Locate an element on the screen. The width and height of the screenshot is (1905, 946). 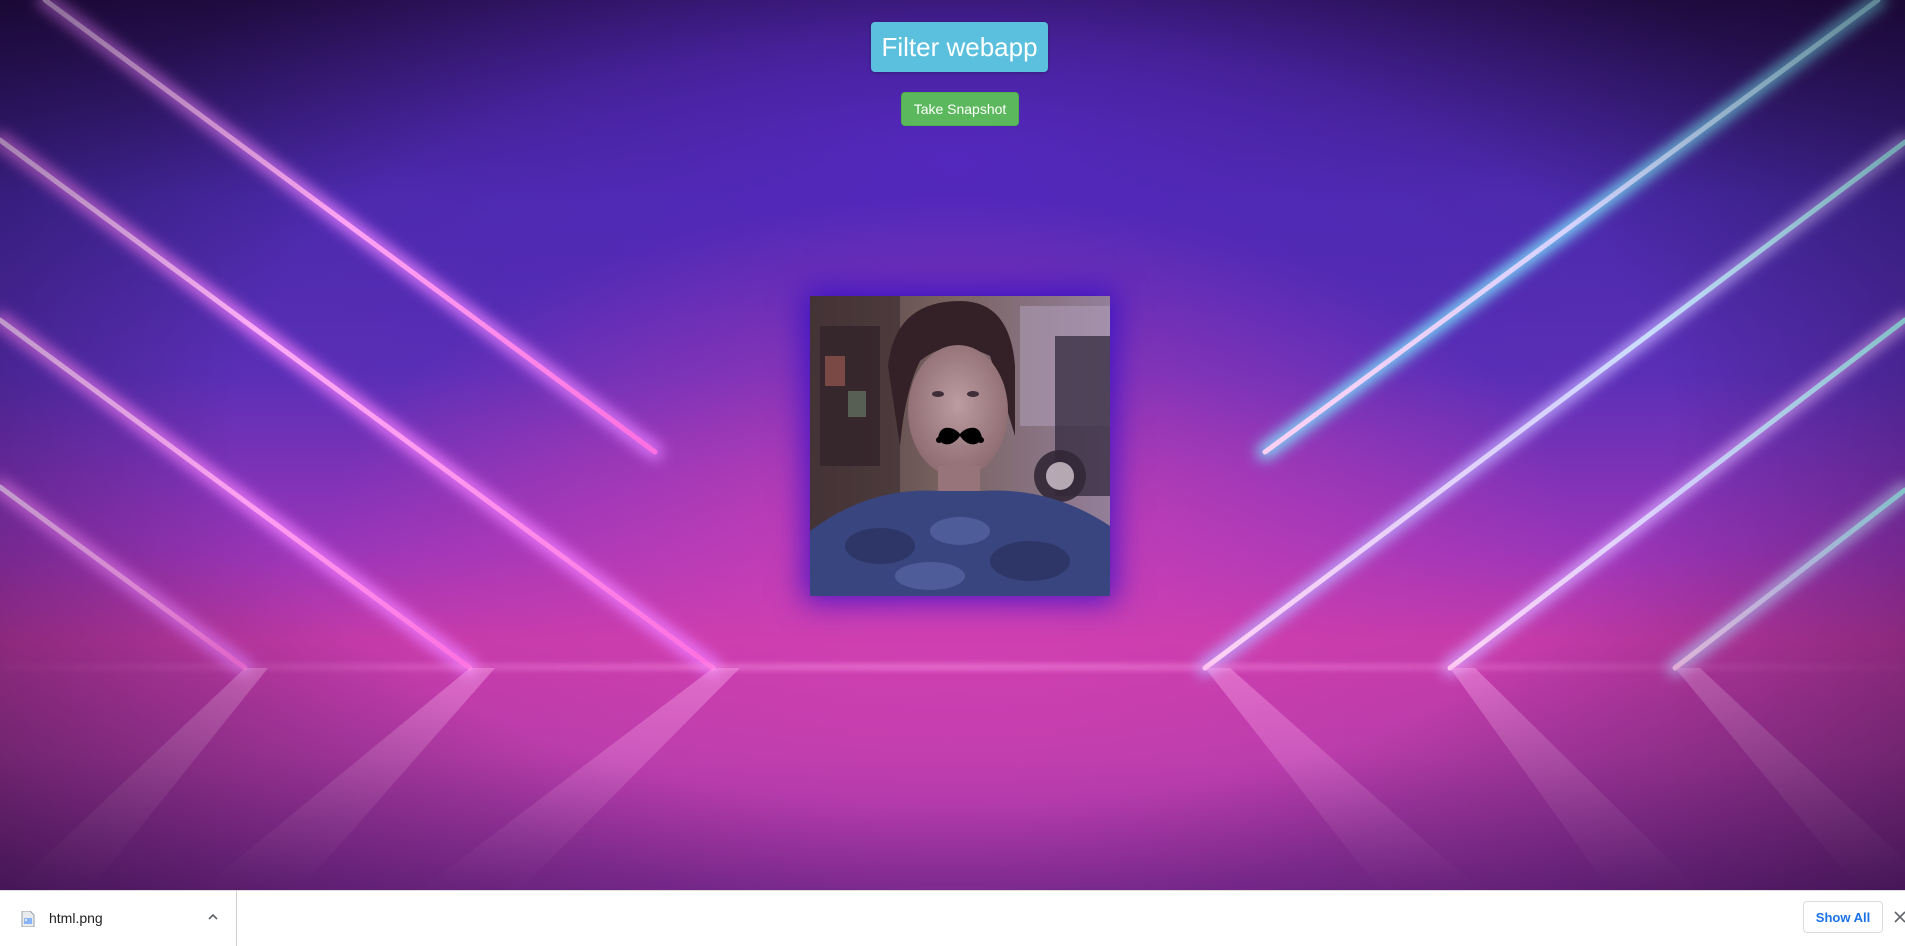
chevron-up-icon is located at coordinates (213, 917).